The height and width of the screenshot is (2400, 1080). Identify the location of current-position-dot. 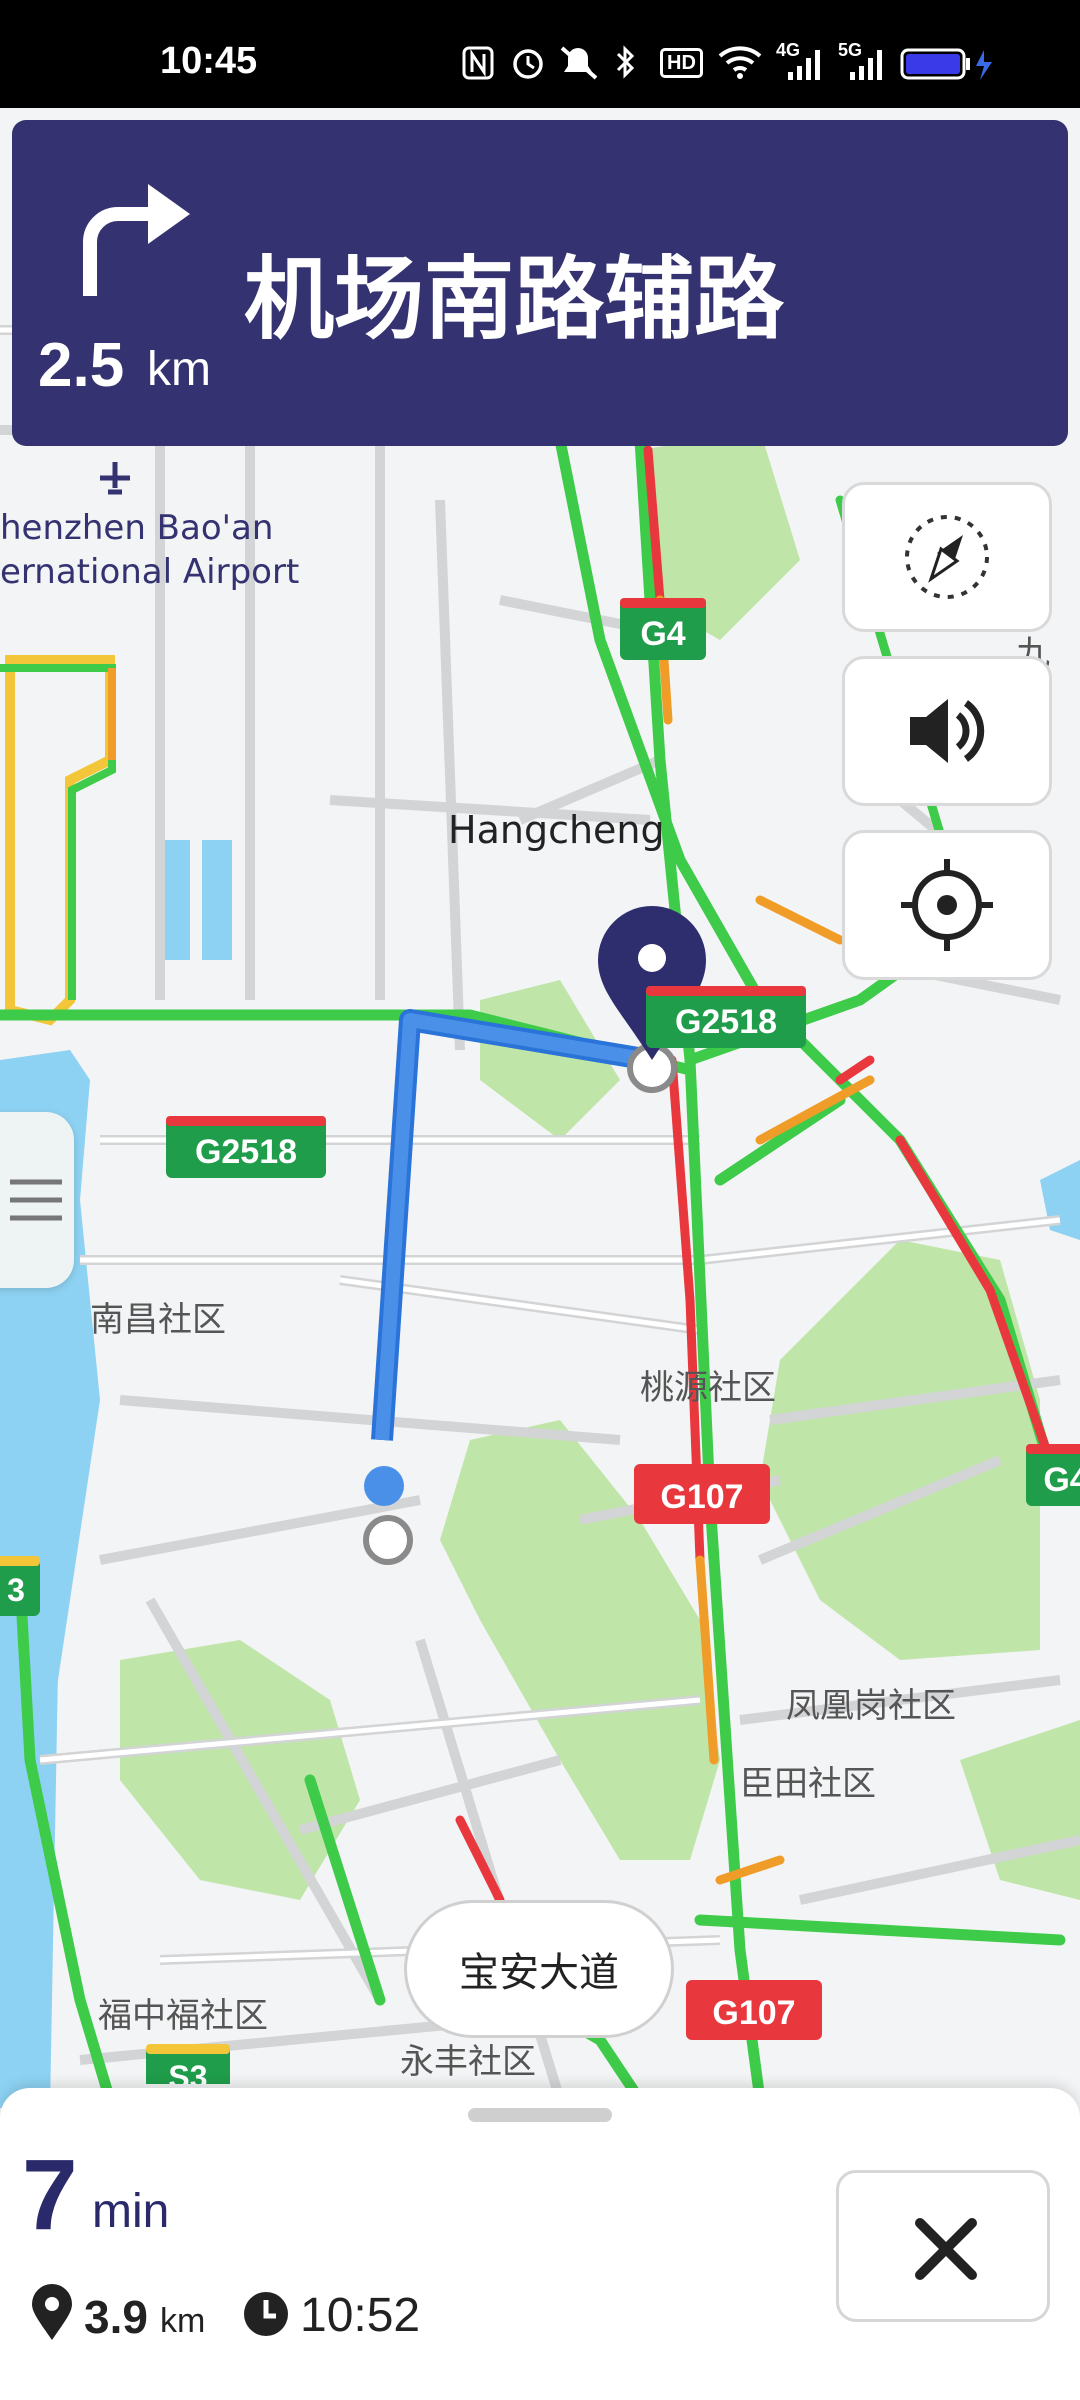
(384, 1486).